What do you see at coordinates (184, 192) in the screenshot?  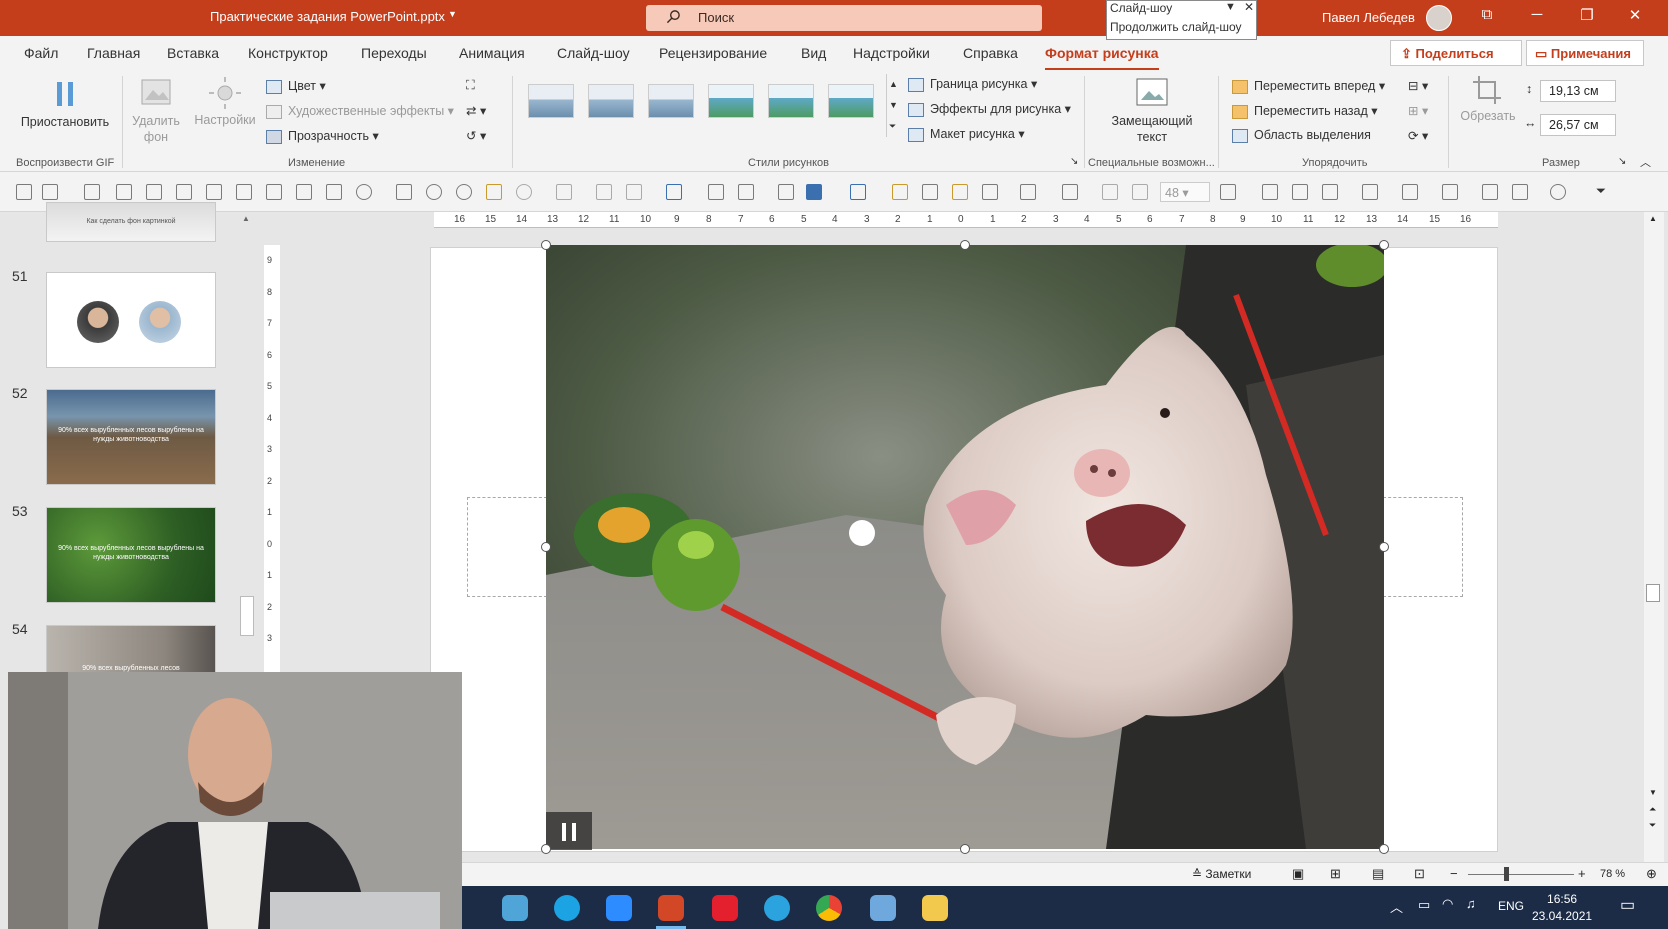 I see `align-top-icon` at bounding box center [184, 192].